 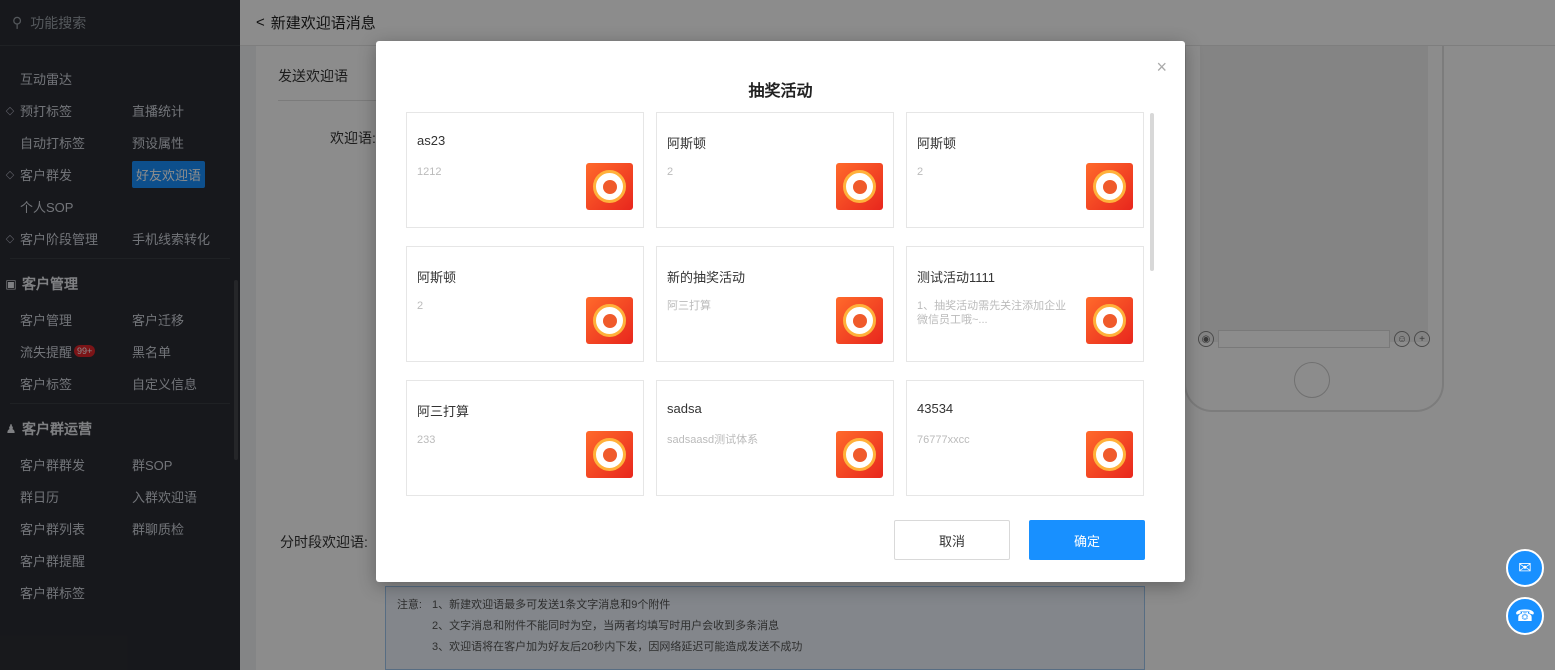 What do you see at coordinates (1087, 540) in the screenshot?
I see `confirm-button: 确定` at bounding box center [1087, 540].